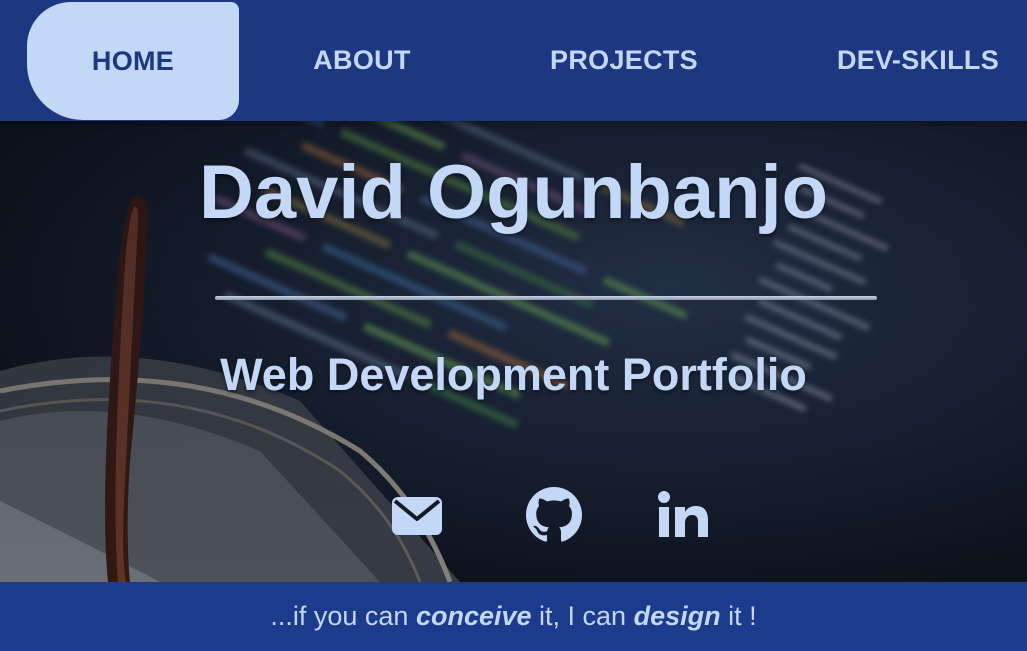 The image size is (1027, 651). I want to click on tagline-part-2: it, I can, so click(582, 616).